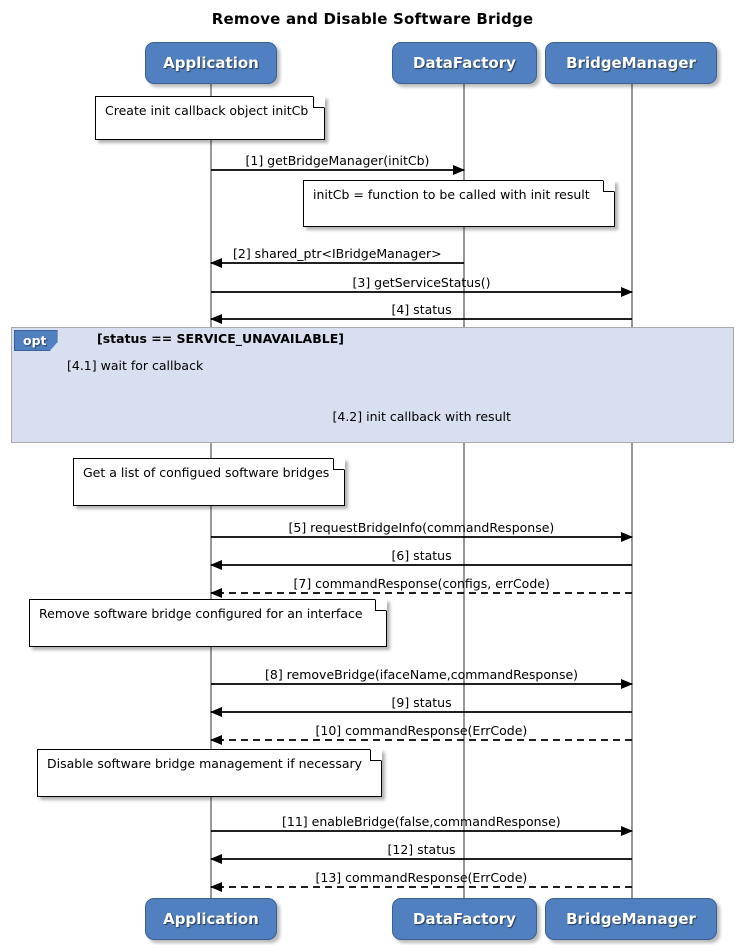 The height and width of the screenshot is (945, 745). What do you see at coordinates (421, 555) in the screenshot?
I see `message-label-[6]: [6] status` at bounding box center [421, 555].